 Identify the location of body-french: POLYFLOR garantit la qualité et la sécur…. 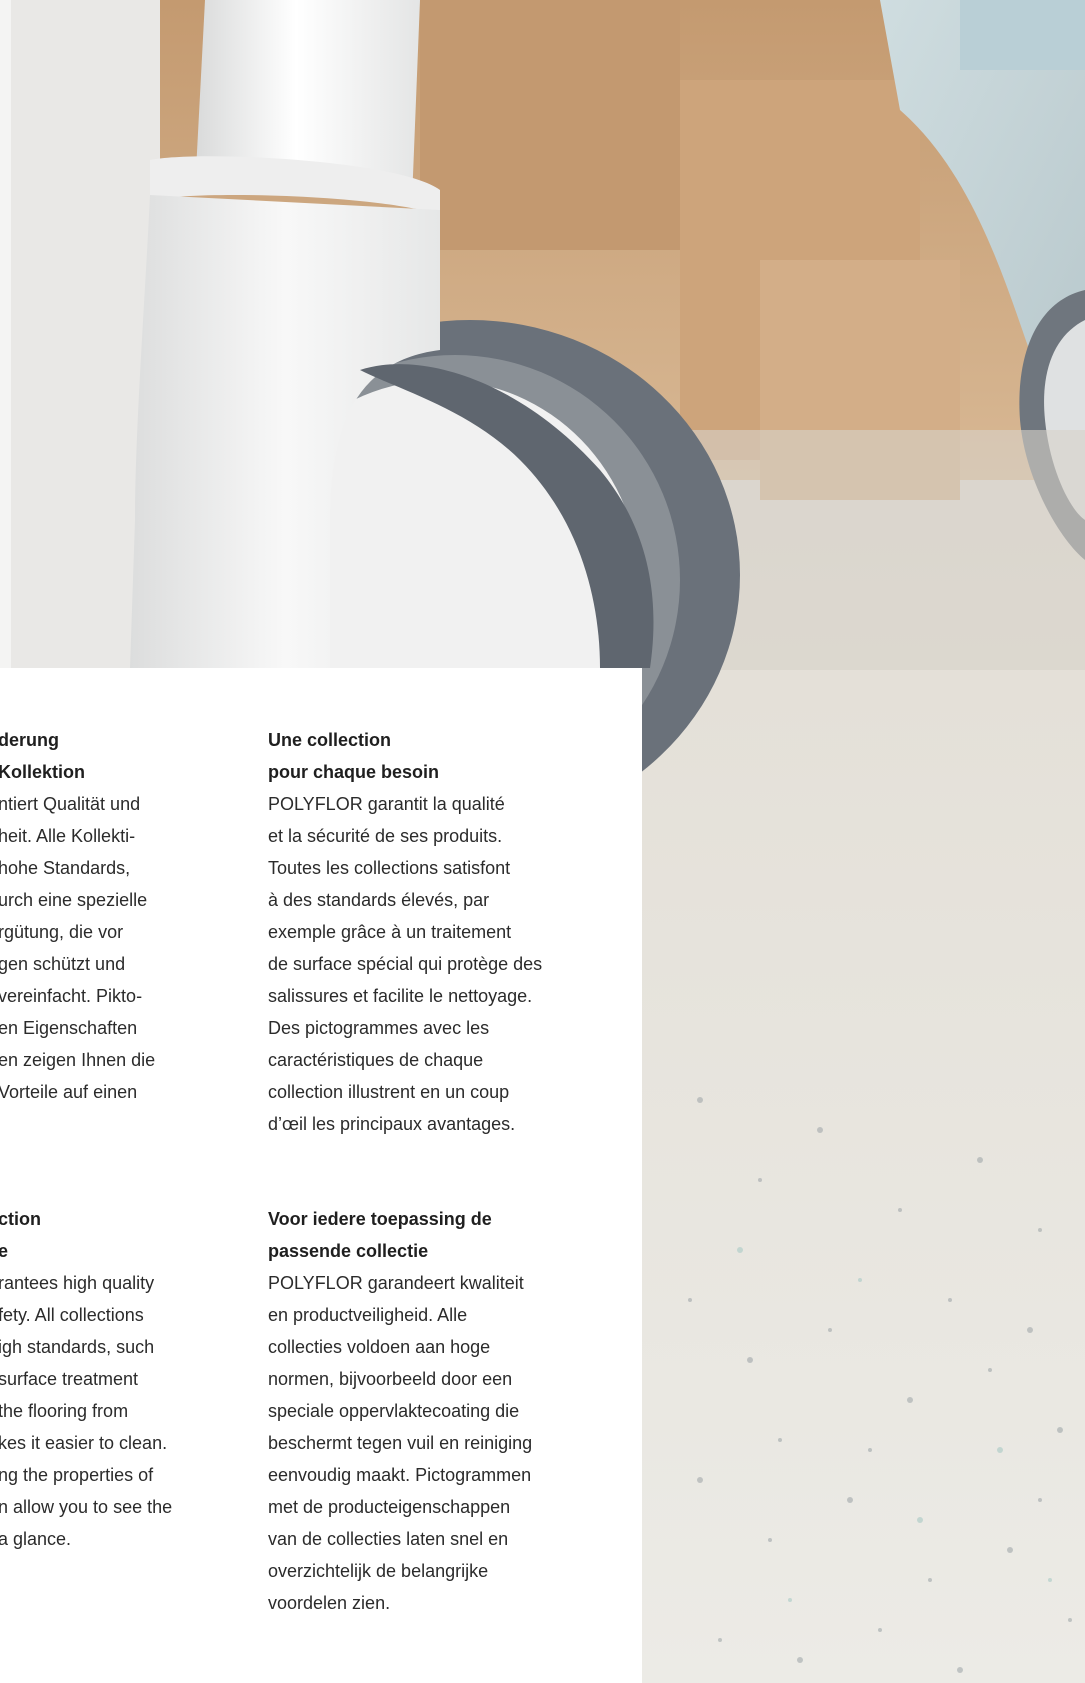
(405, 964).